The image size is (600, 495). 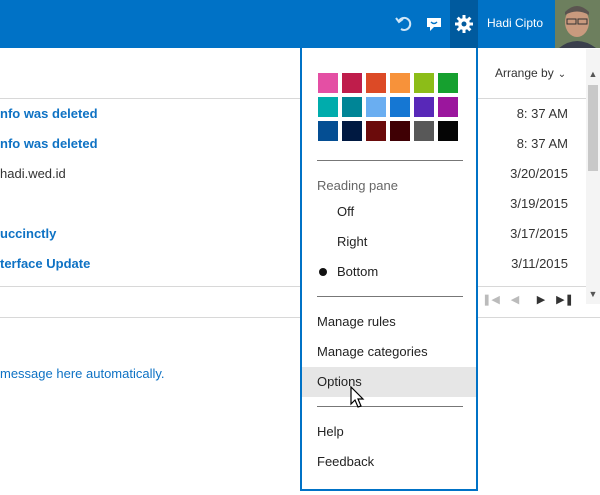 I want to click on options-item: Options, so click(x=389, y=382).